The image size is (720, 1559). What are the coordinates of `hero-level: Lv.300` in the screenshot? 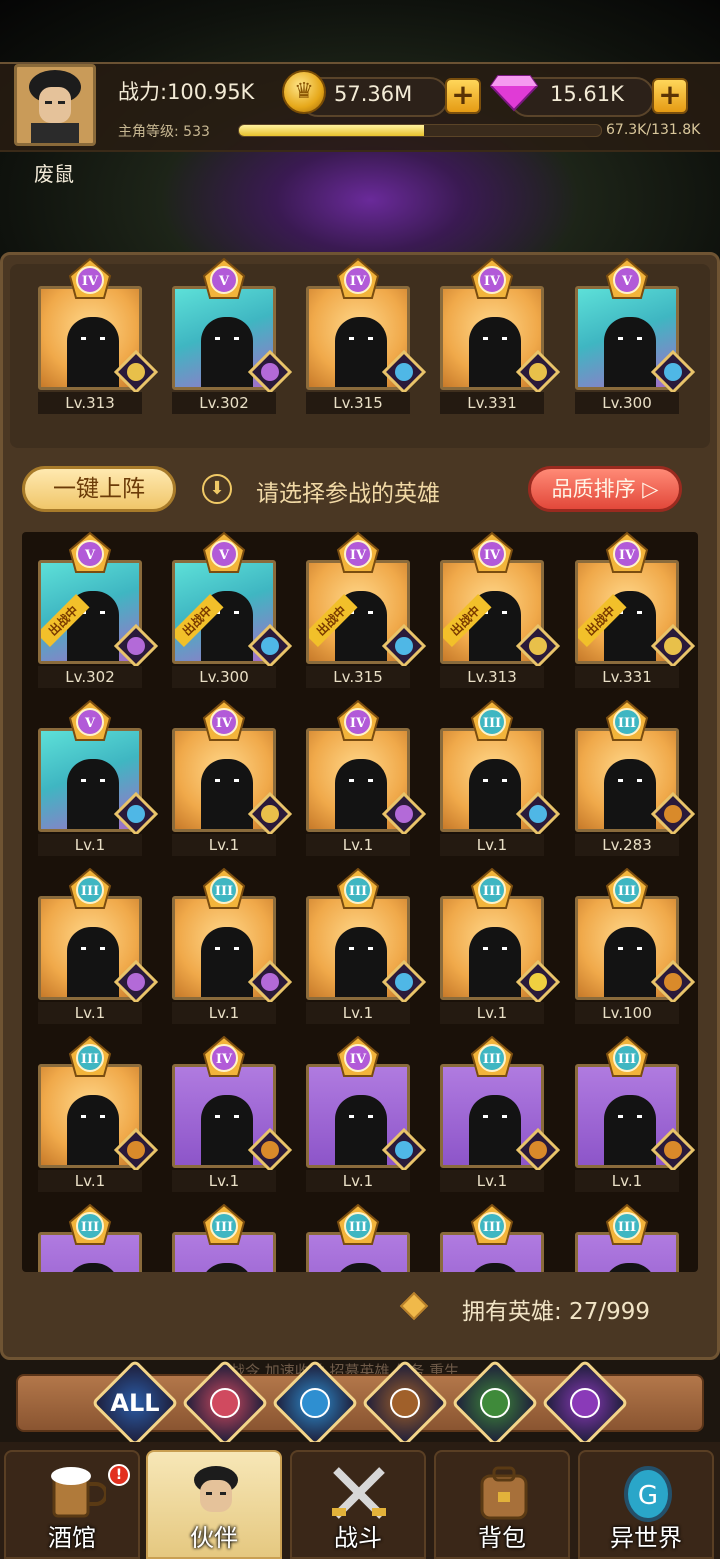 It's located at (224, 677).